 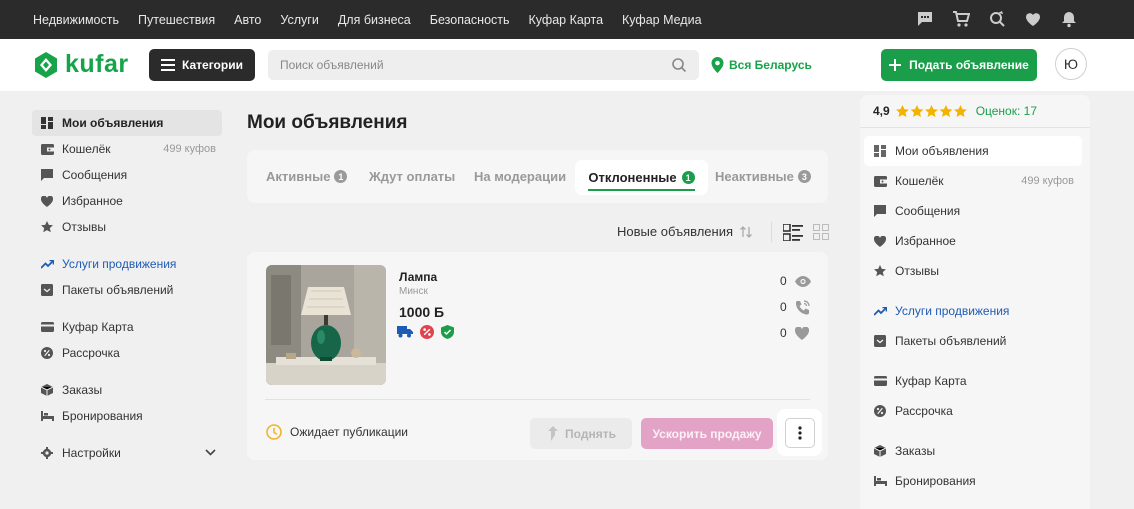 I want to click on menu-item-bookings: Бронирования, so click(x=973, y=481).